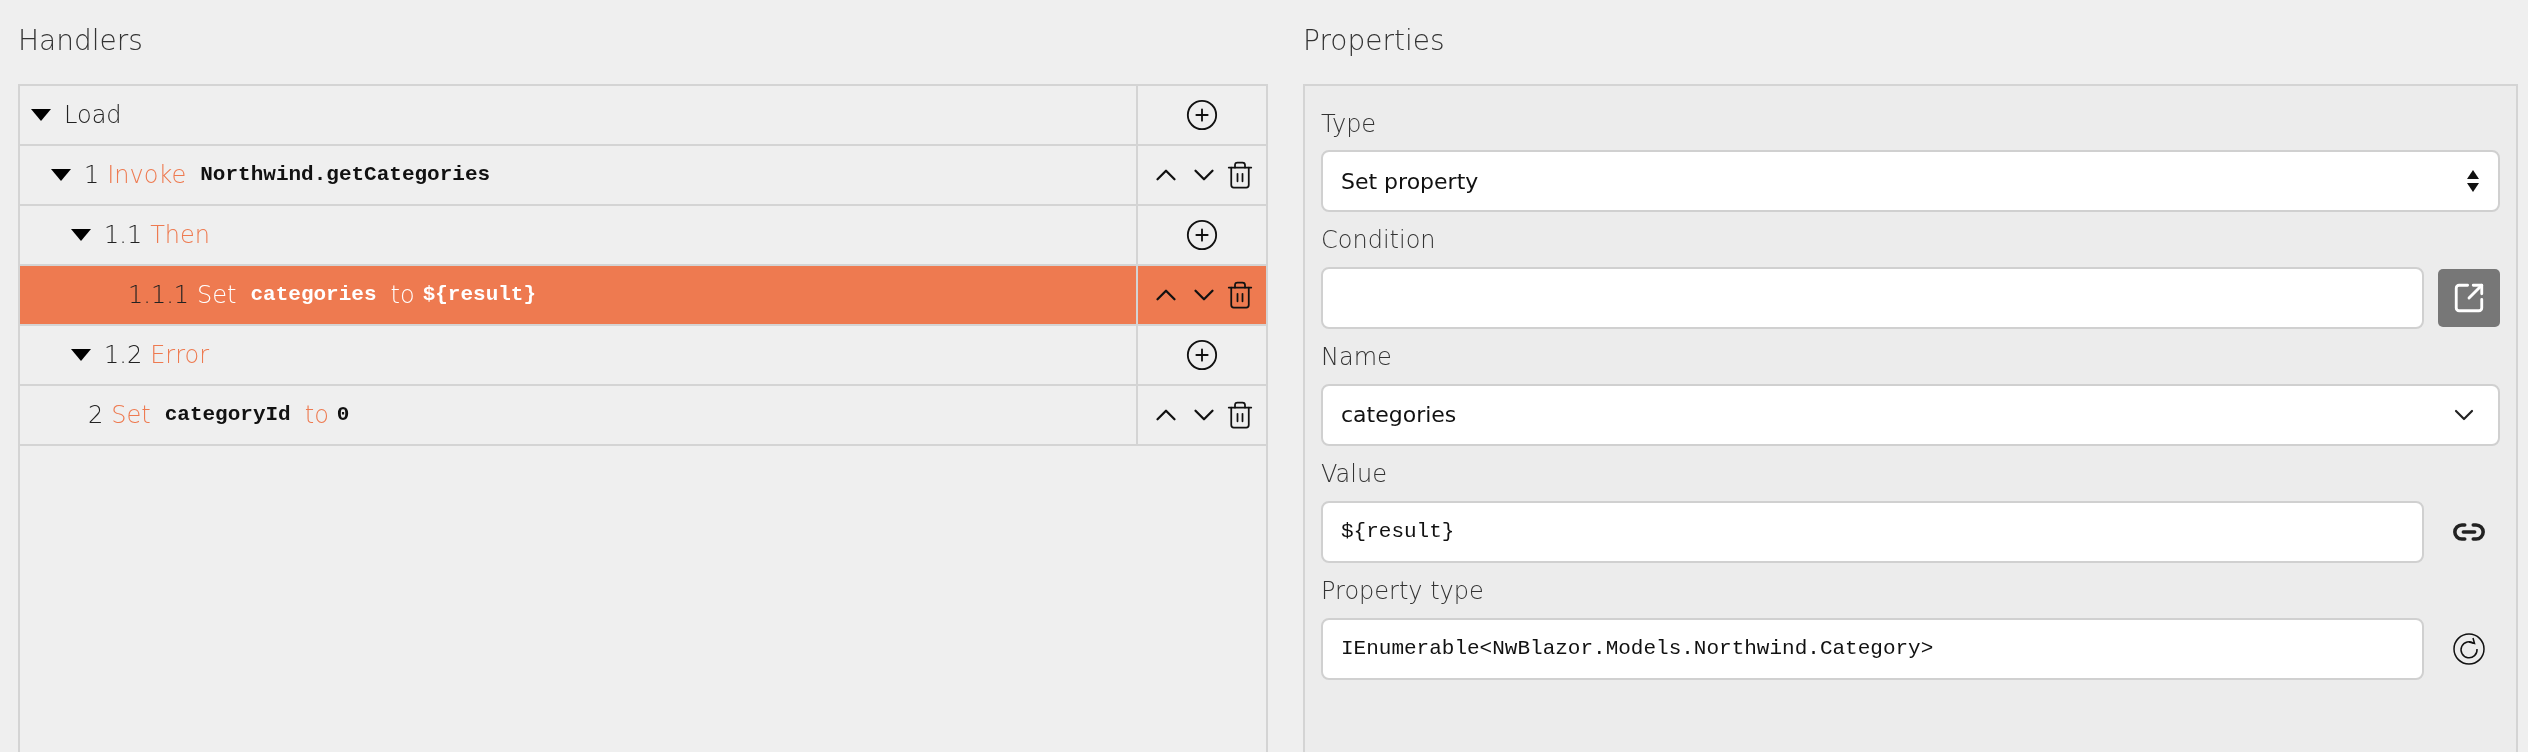 The height and width of the screenshot is (752, 2528). I want to click on tree-row: 1.2 Error, so click(643, 355).